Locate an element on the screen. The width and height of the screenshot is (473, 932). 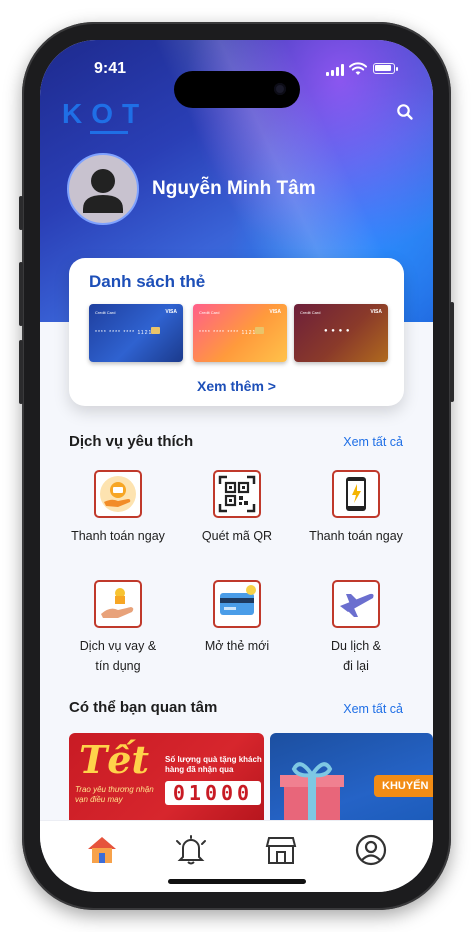
service-label-line1: Dịch vụ vay & is located at coordinates (118, 646).